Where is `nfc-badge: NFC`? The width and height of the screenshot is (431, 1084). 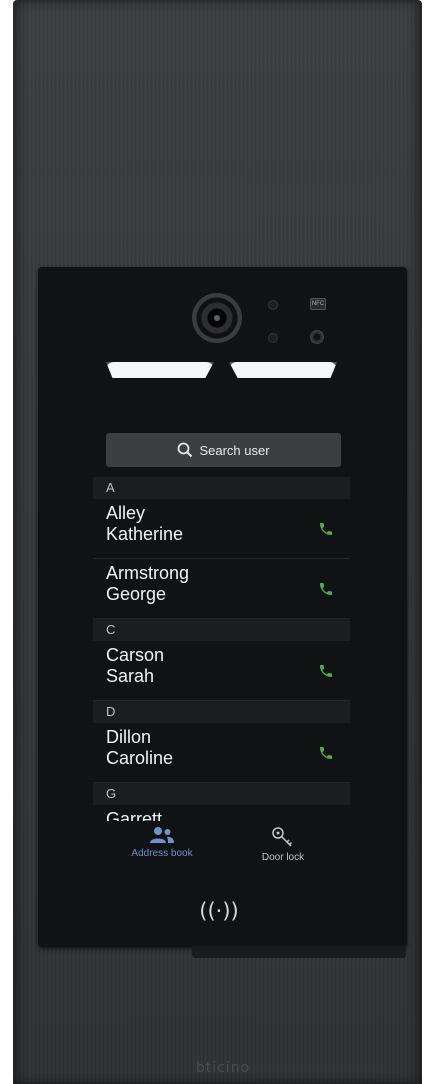 nfc-badge: NFC is located at coordinates (318, 304).